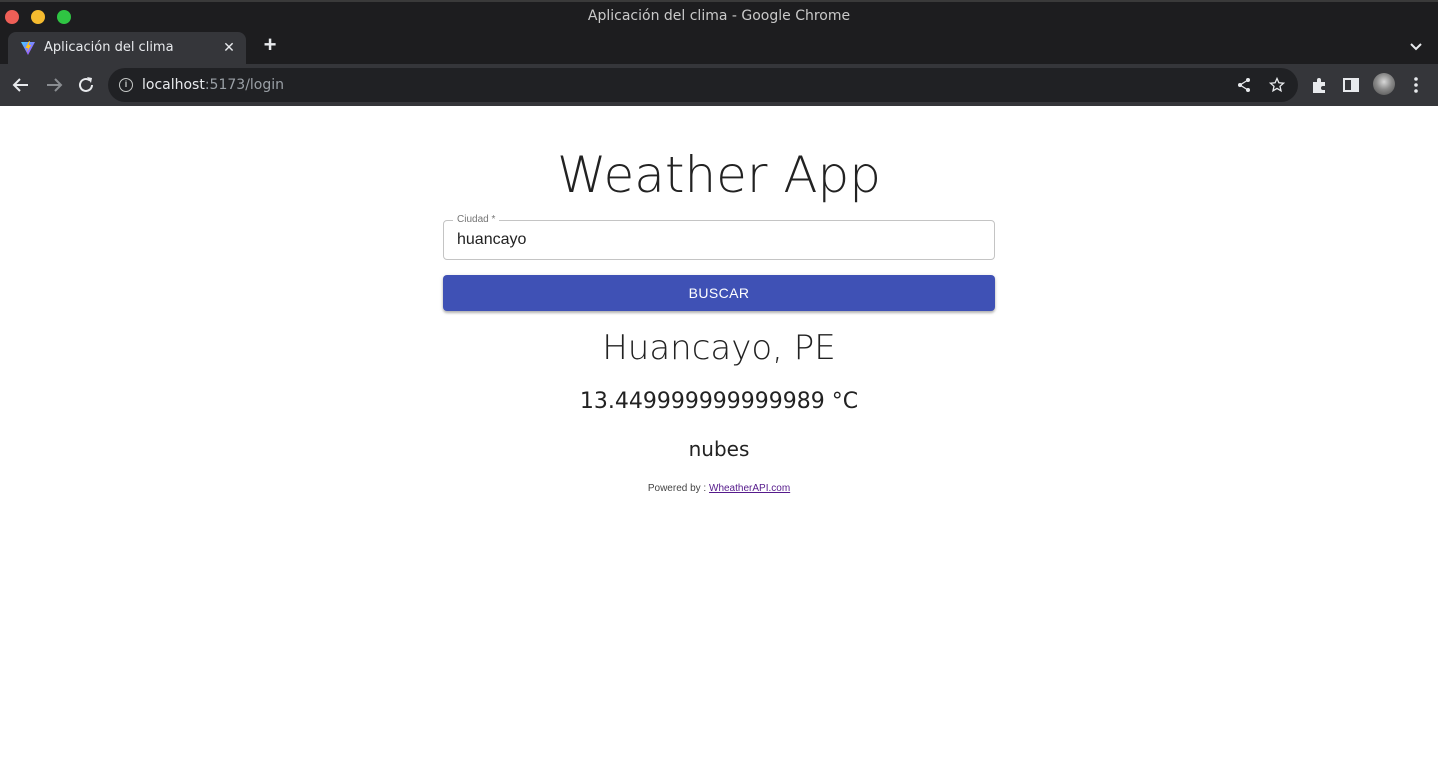 The image size is (1438, 770). Describe the element at coordinates (229, 47) in the screenshot. I see `tab-close-icon: ✕` at that location.